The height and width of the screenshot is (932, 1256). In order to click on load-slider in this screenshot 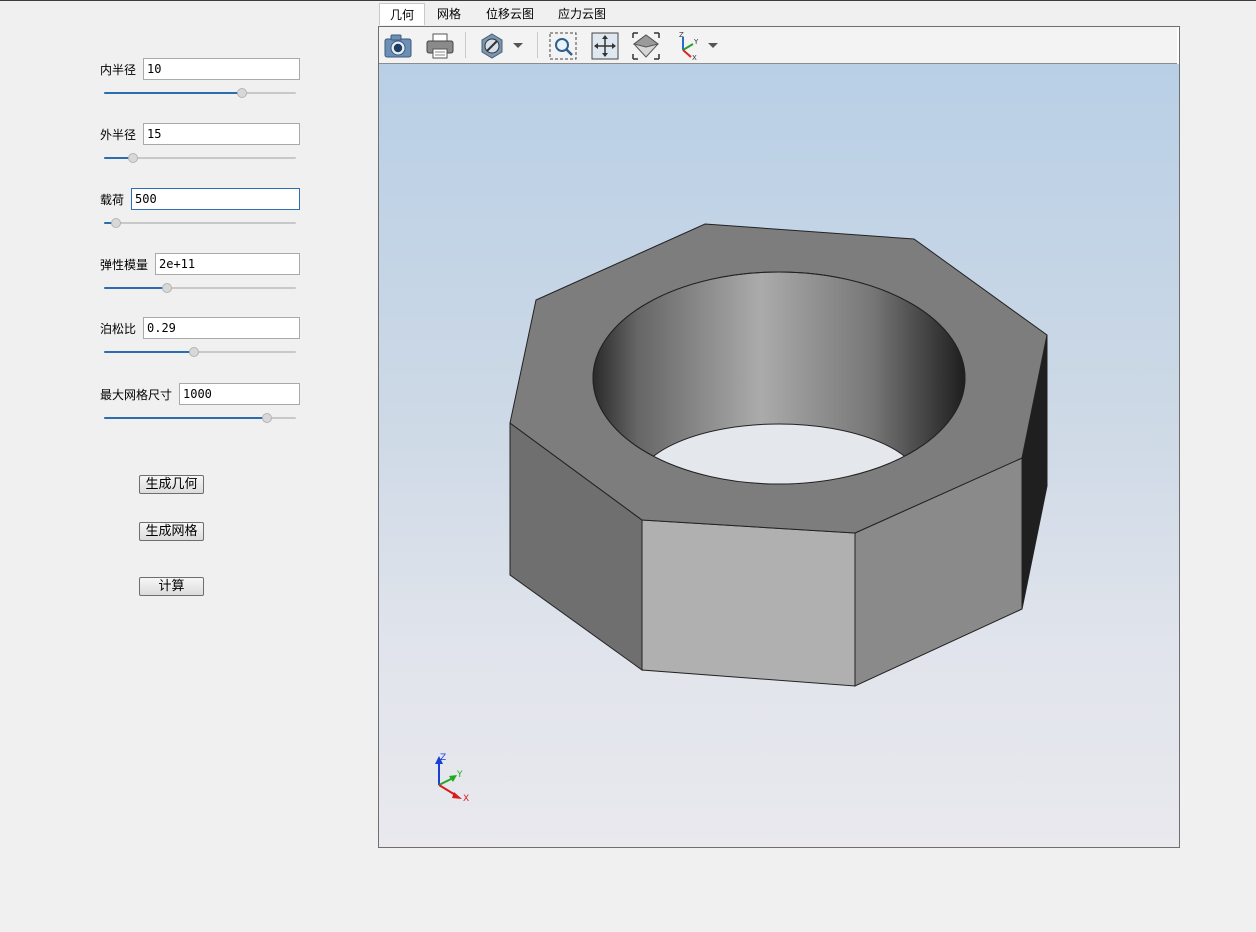, I will do `click(200, 223)`.